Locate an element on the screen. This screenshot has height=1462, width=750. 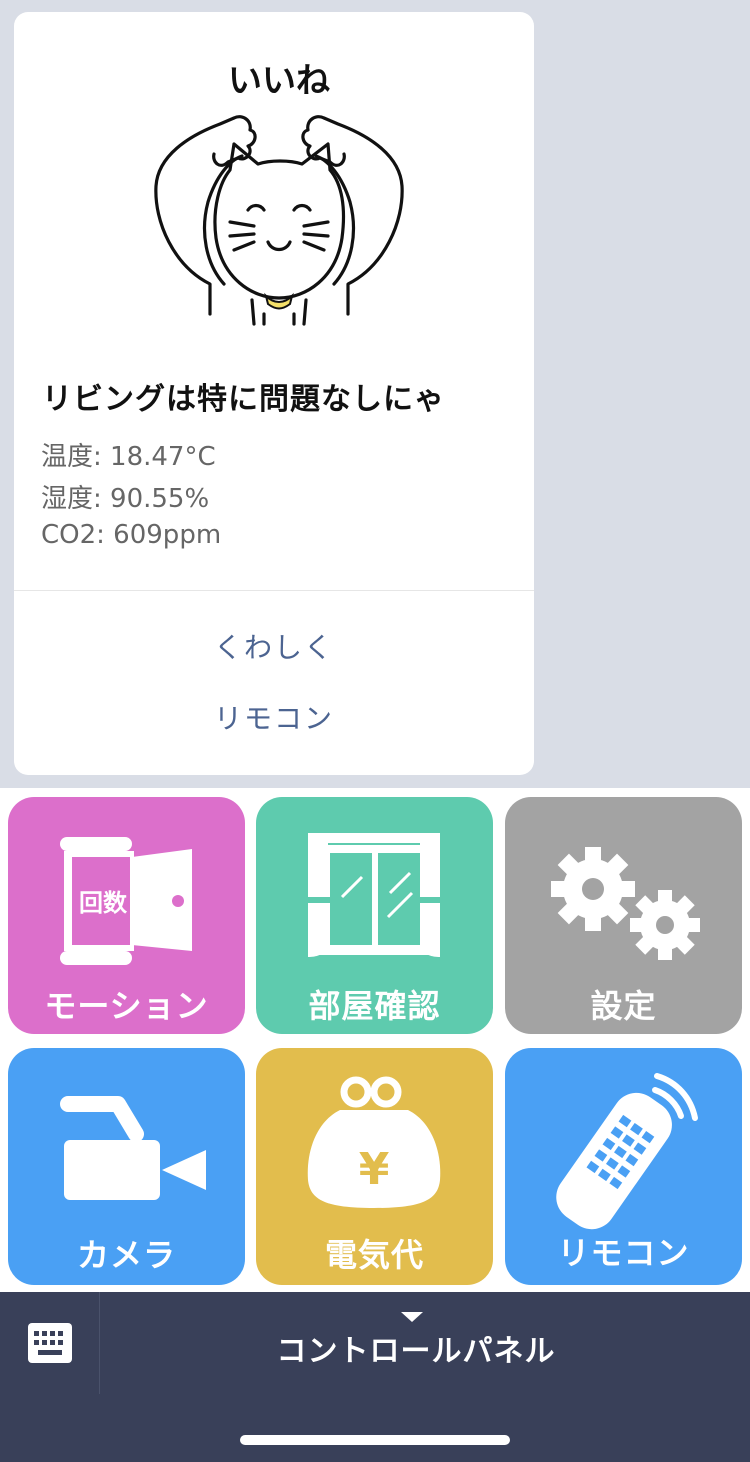
control-panel-toggle: コントロールパネル is located at coordinates (425, 1343).